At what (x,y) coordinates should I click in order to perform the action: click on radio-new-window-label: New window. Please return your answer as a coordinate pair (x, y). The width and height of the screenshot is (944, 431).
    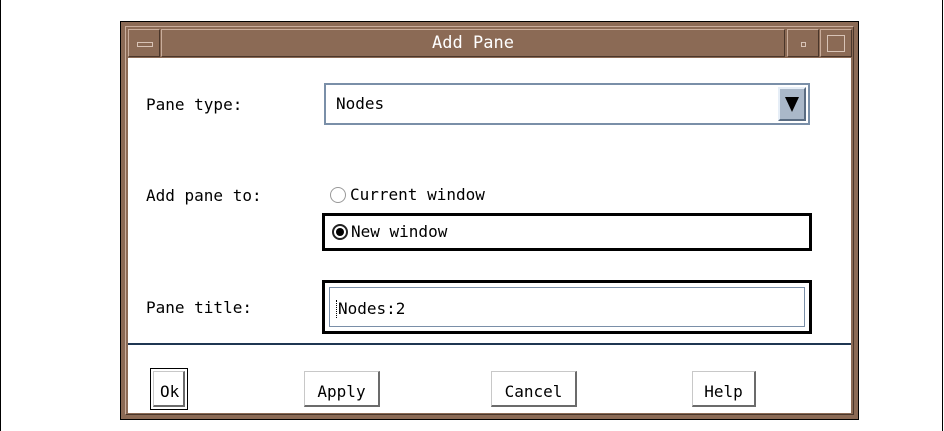
    Looking at the image, I should click on (399, 231).